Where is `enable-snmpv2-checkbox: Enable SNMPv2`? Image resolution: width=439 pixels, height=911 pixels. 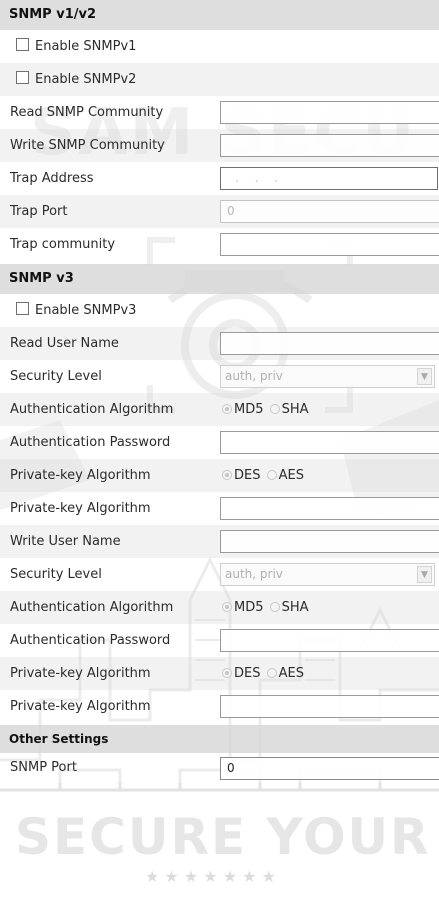 enable-snmpv2-checkbox: Enable SNMPv2 is located at coordinates (76, 79).